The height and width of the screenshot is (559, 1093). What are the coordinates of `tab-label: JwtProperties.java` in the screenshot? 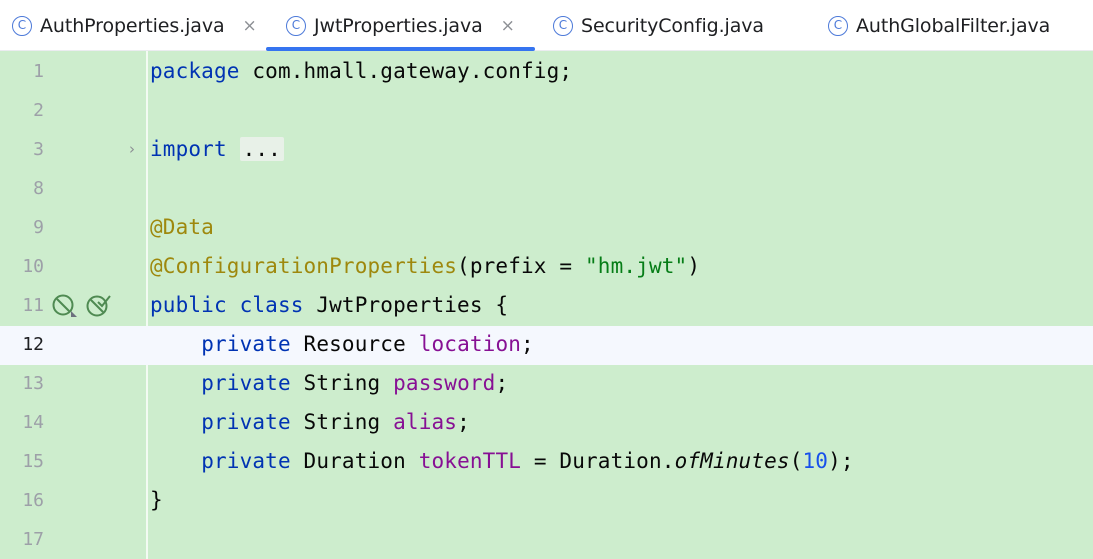 It's located at (398, 25).